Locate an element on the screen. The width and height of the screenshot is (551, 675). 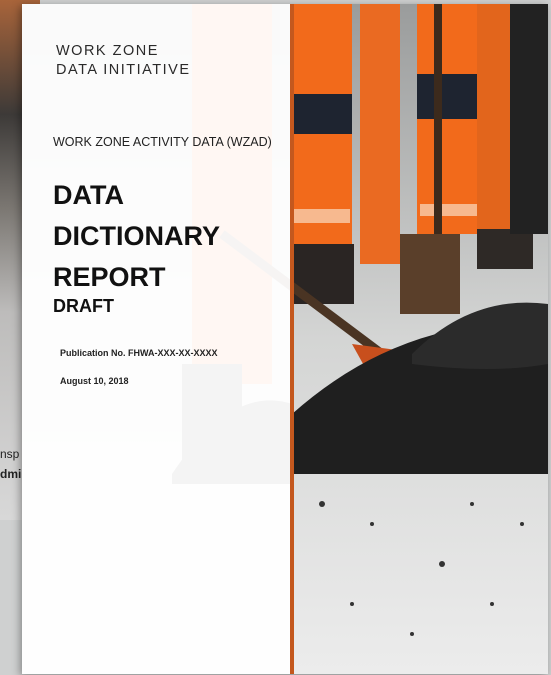
report-title-line: DICTIONARY is located at coordinates (136, 236).